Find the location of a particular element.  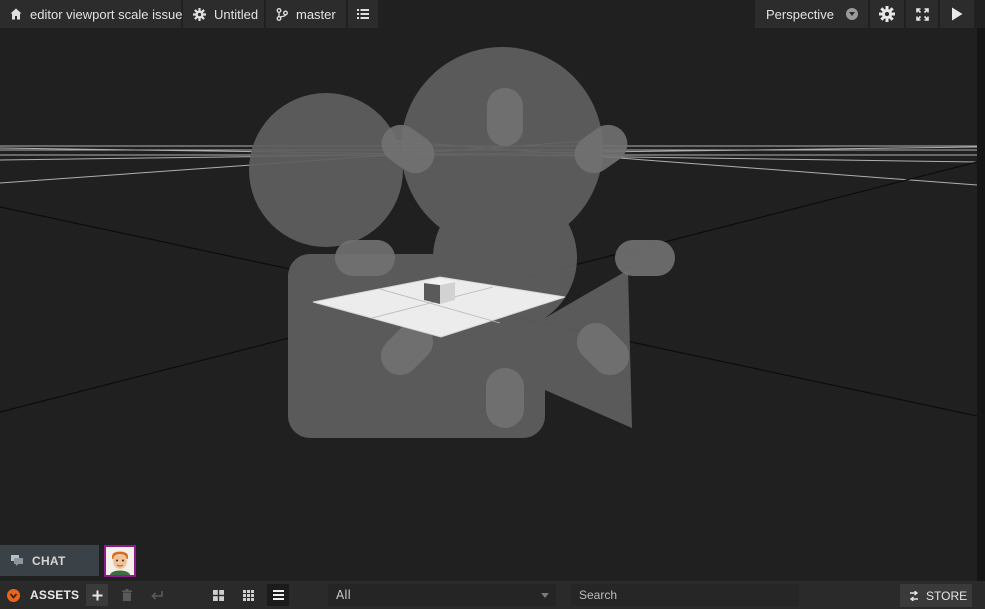

scene-settings-button: Untitled is located at coordinates (223, 14).